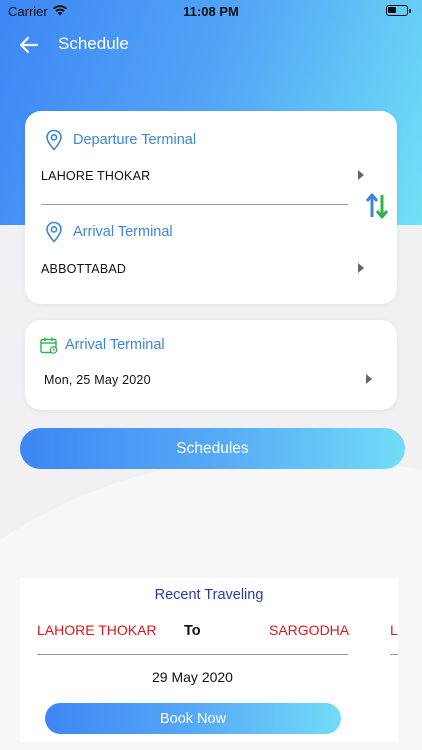 The width and height of the screenshot is (422, 750). Describe the element at coordinates (398, 10) in the screenshot. I see `battery-icon` at that location.